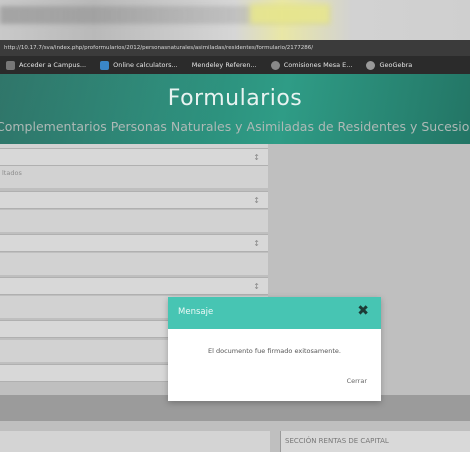  I want to click on page-title: Formularios, so click(235, 98).